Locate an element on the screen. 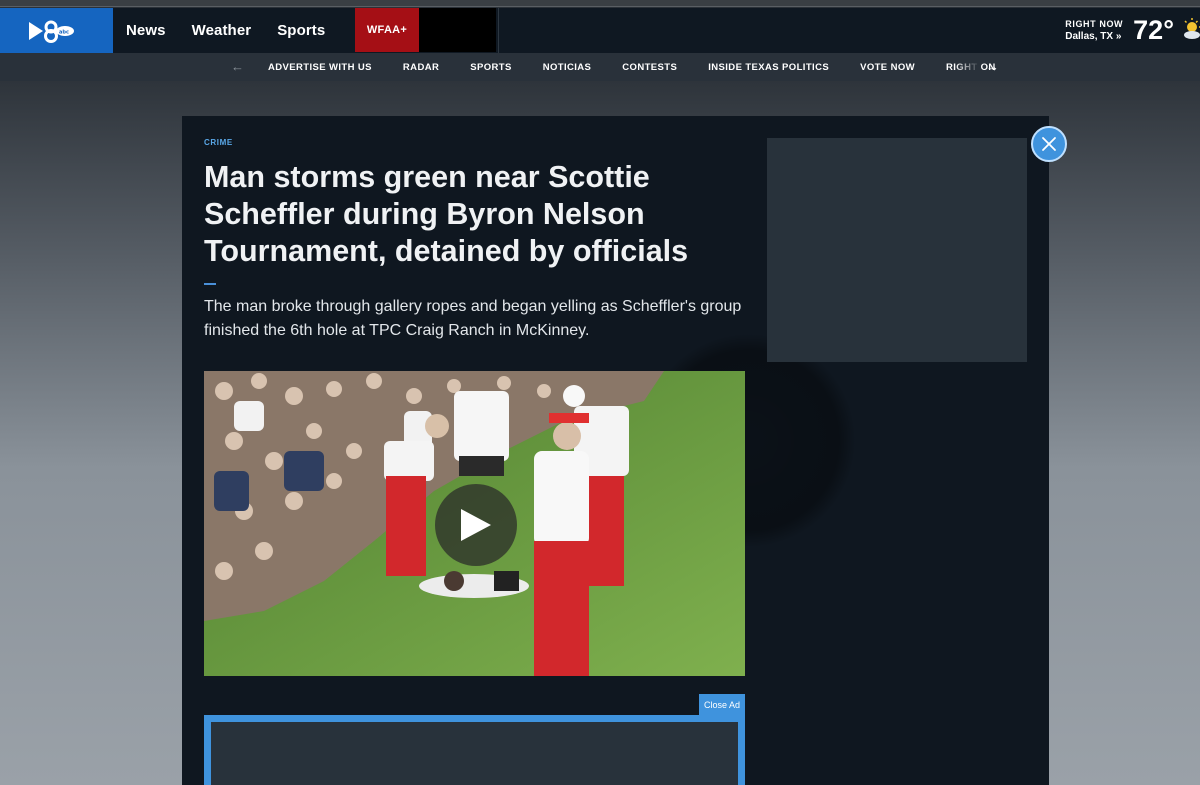  subnav-item-radar: RADAR is located at coordinates (421, 67).